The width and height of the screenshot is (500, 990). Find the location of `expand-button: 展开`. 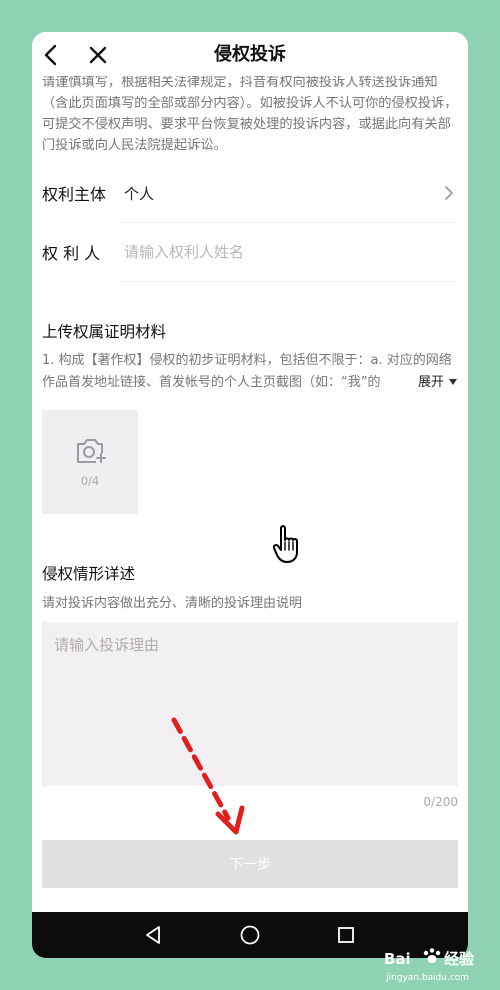

expand-button: 展开 is located at coordinates (439, 383).